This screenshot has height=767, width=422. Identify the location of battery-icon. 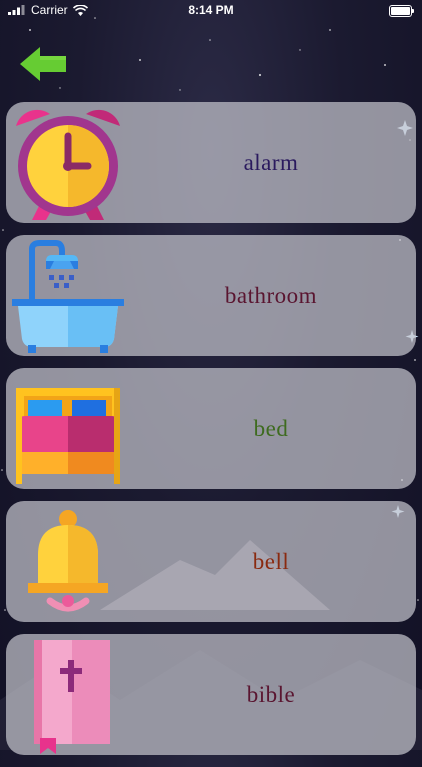
(401, 11).